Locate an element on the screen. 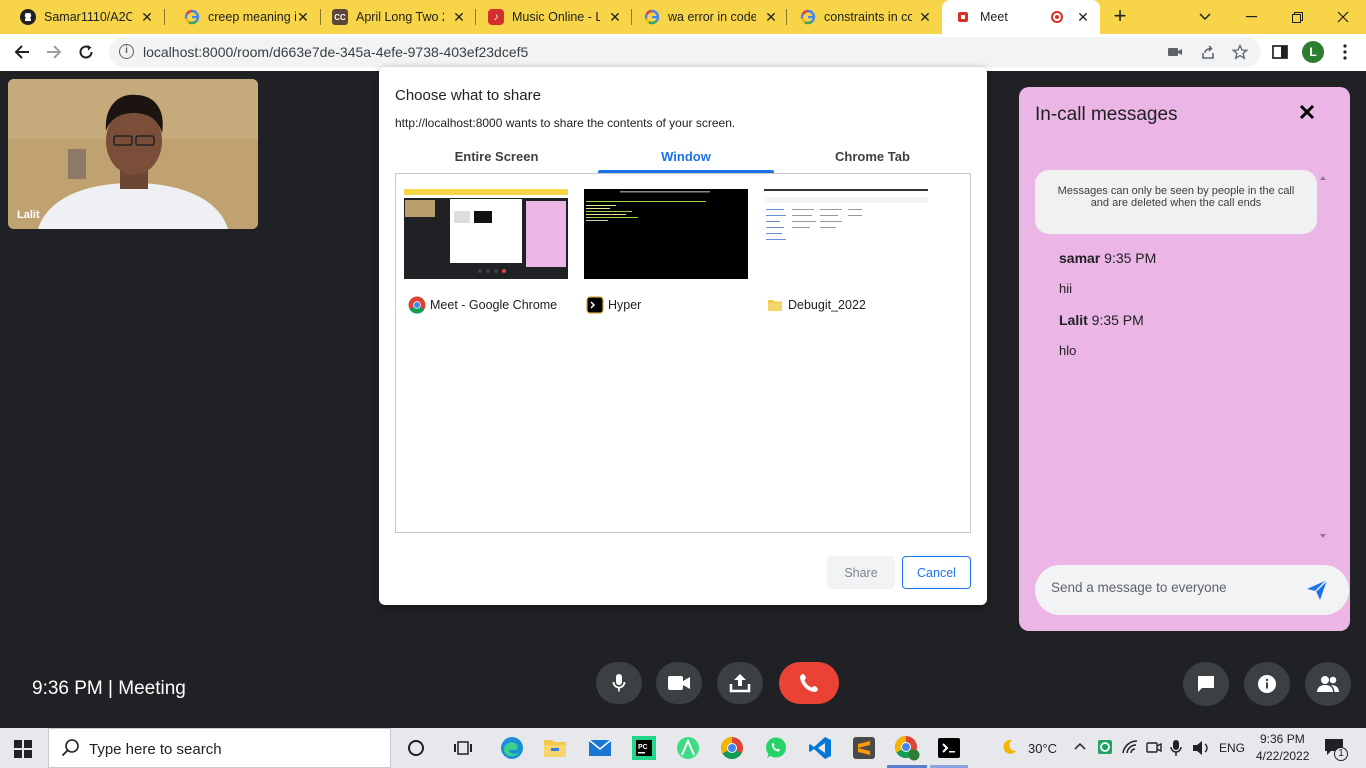 This screenshot has height=768, width=1366. taskbar-app-vscode is located at coordinates (820, 748).